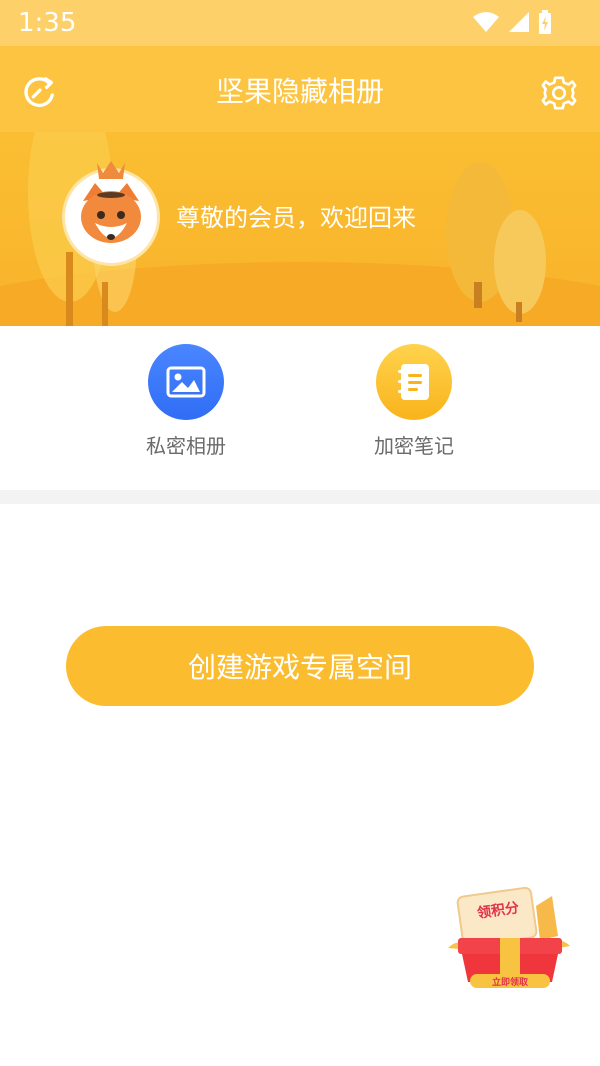  Describe the element at coordinates (545, 22) in the screenshot. I see `battery-icon` at that location.